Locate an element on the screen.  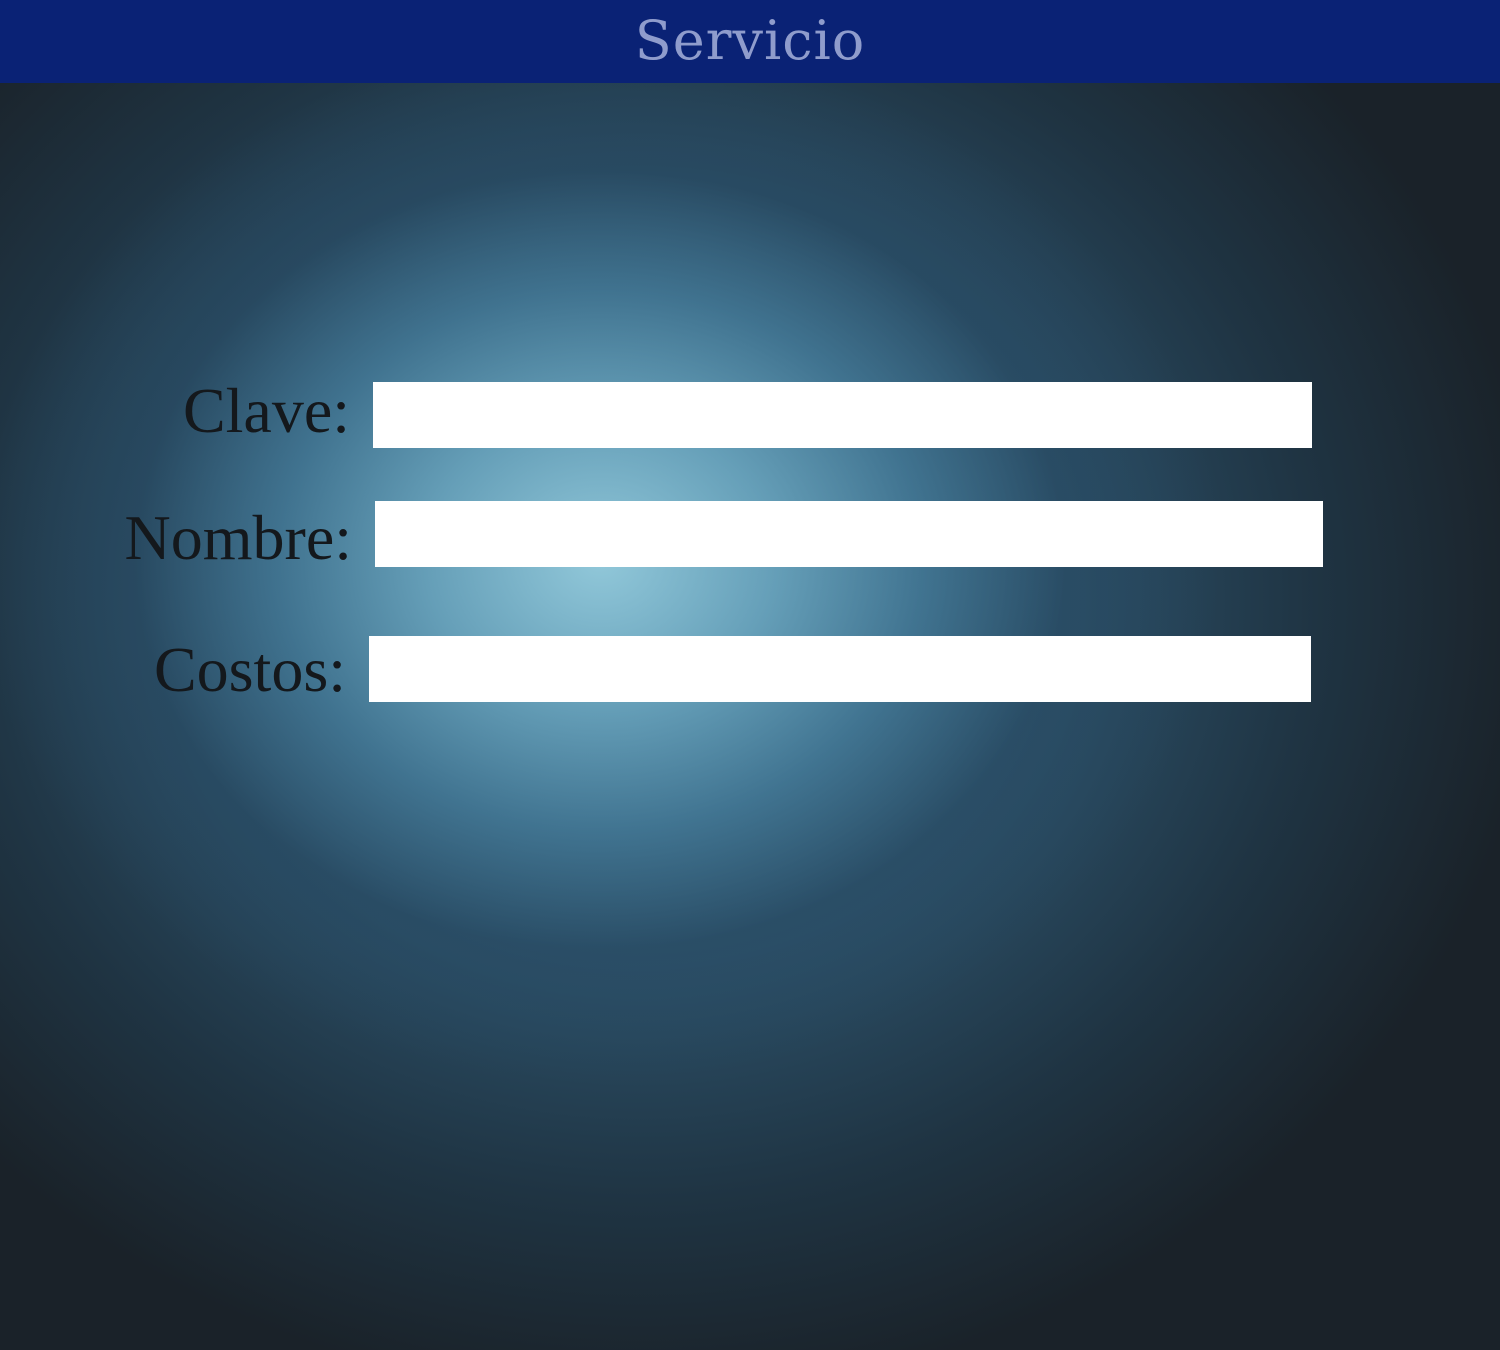
costos-label: Costos: is located at coordinates (249, 669).